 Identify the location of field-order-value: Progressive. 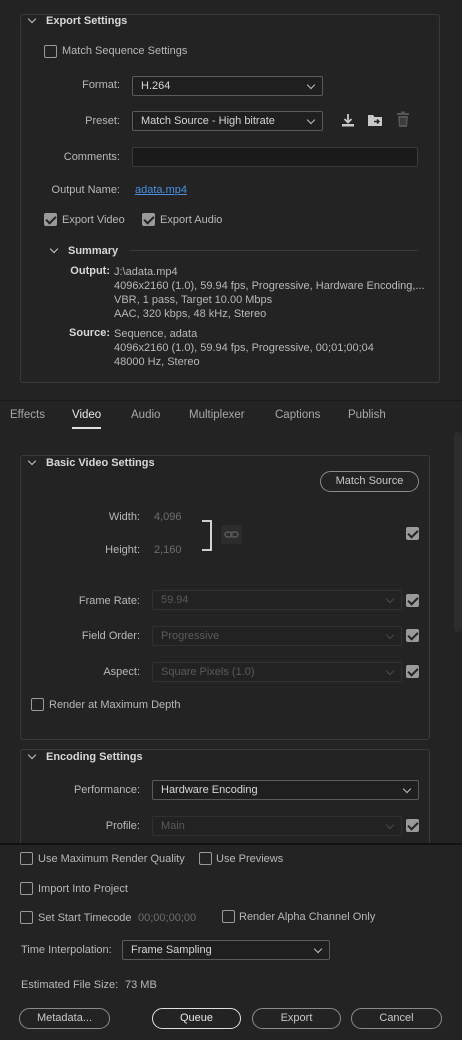
(190, 636).